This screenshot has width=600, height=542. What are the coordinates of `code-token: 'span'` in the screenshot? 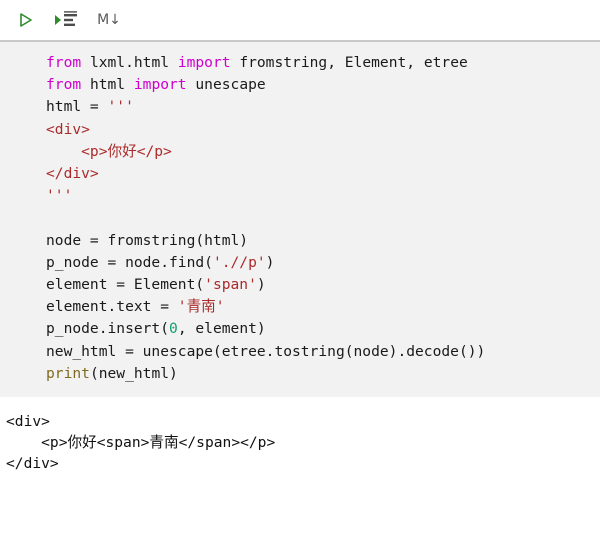 It's located at (230, 285).